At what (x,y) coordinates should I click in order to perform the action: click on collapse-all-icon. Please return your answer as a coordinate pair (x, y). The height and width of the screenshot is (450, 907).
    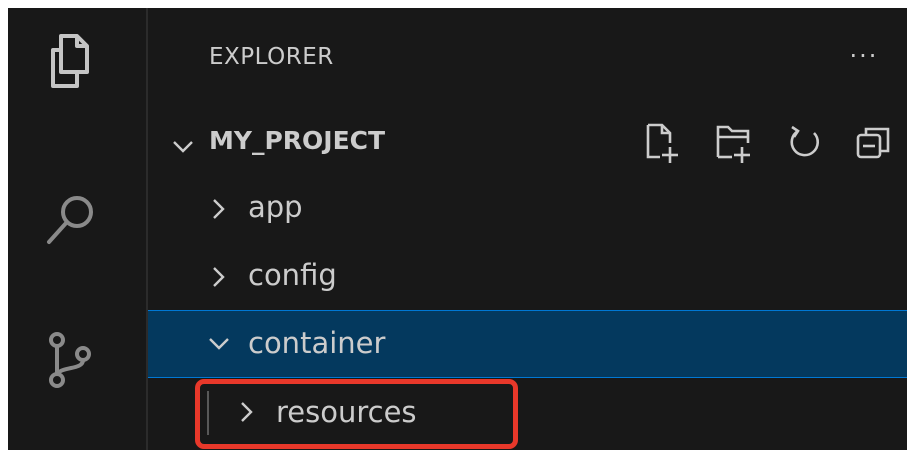
    Looking at the image, I should click on (874, 143).